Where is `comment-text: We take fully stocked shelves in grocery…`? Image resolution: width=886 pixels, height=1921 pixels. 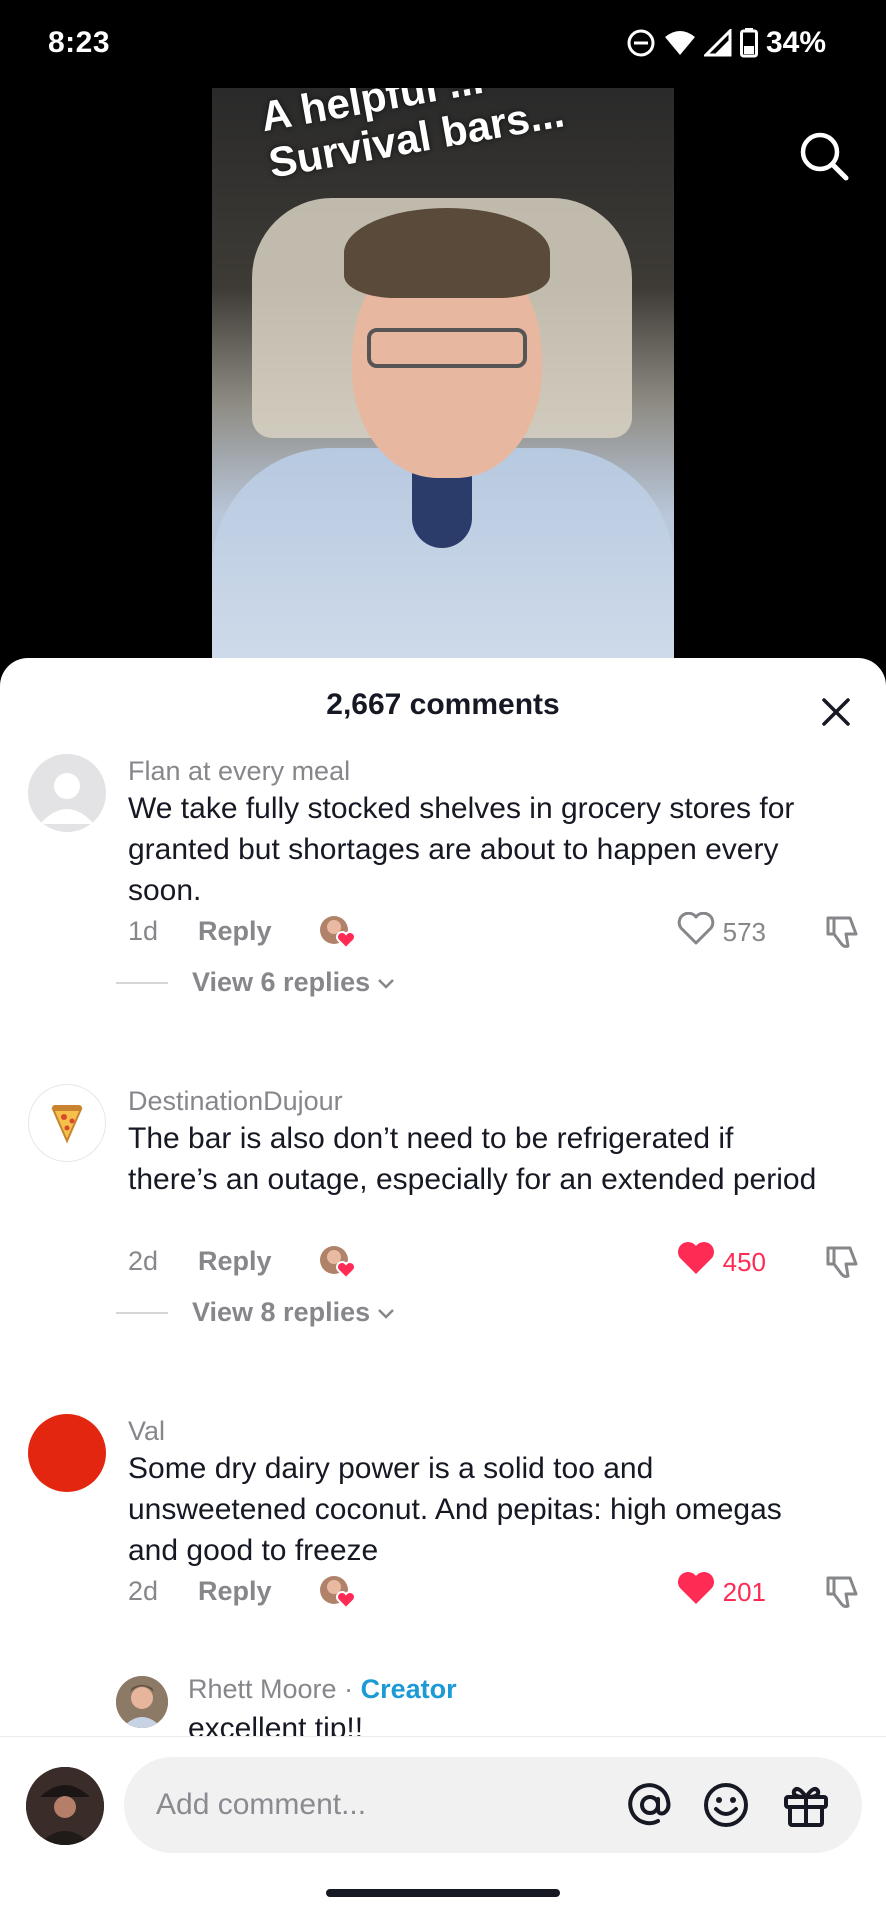
comment-text: We take fully stocked shelves in grocery… is located at coordinates (461, 849).